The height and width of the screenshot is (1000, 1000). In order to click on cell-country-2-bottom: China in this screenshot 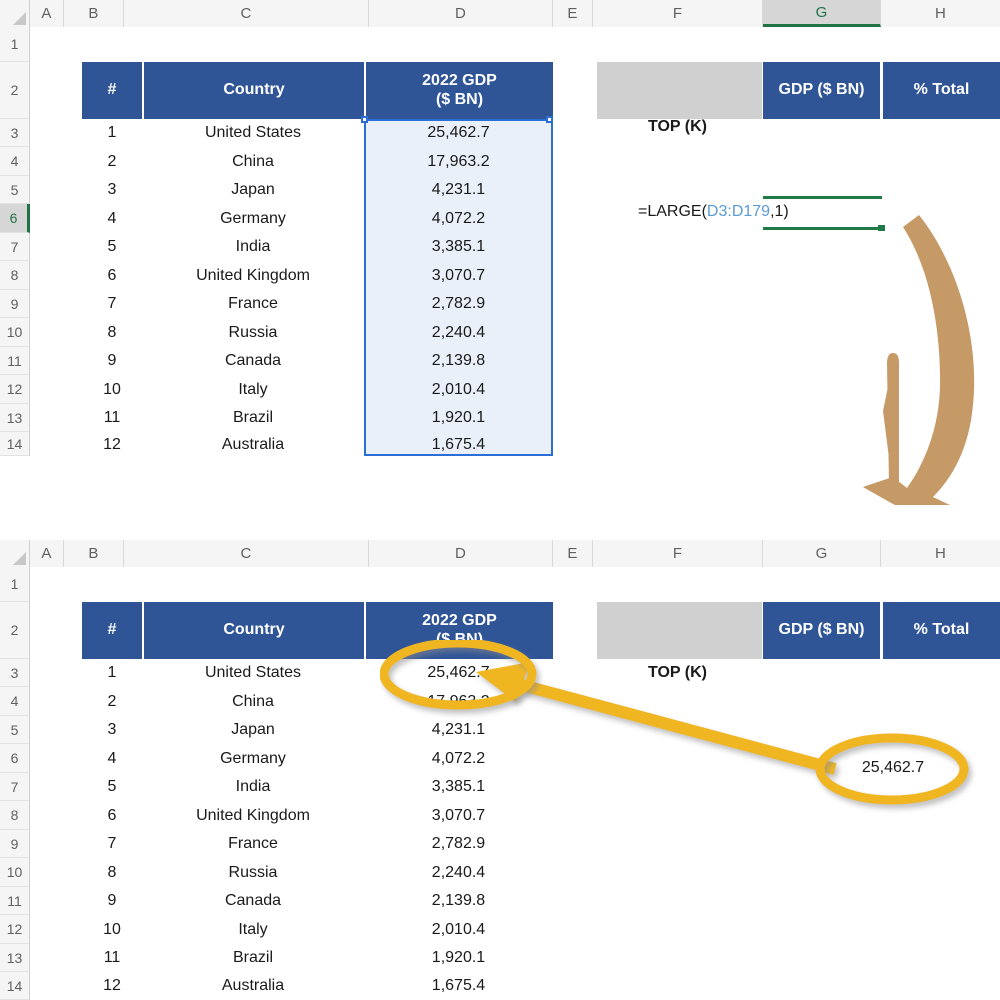, I will do `click(253, 701)`.